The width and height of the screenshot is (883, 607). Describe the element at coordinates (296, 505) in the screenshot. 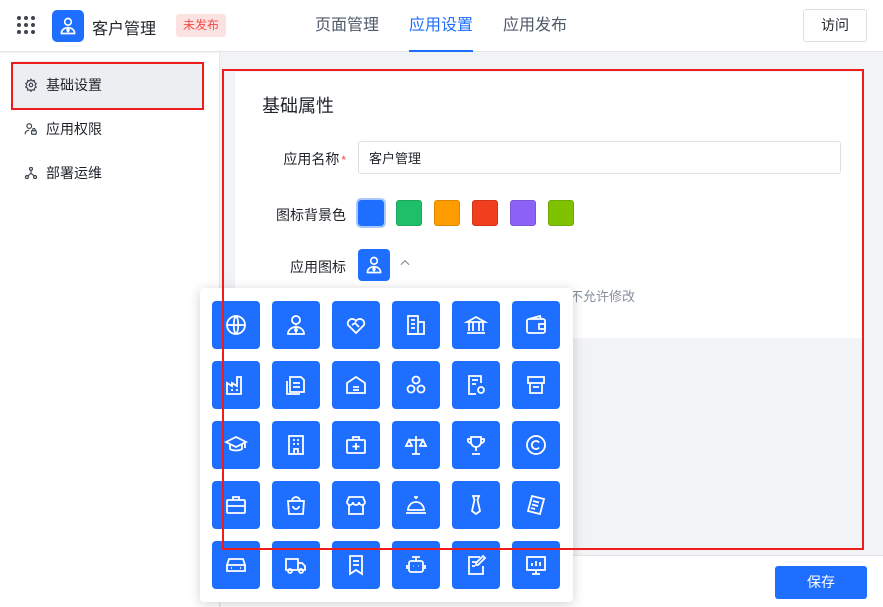

I see `shopping-bag-icon` at that location.